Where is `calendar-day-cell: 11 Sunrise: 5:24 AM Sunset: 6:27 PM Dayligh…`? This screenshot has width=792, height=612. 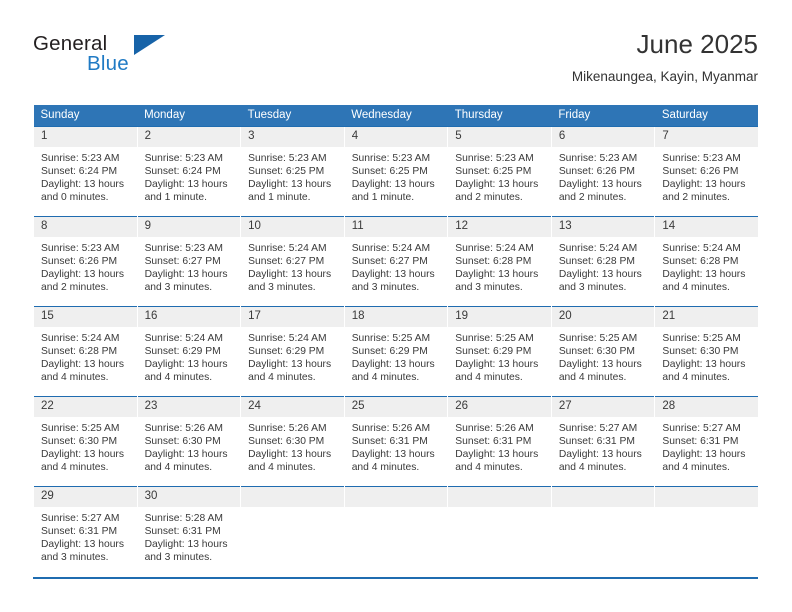
calendar-day-cell: 11 Sunrise: 5:24 AM Sunset: 6:27 PM Dayligh… is located at coordinates (395, 261).